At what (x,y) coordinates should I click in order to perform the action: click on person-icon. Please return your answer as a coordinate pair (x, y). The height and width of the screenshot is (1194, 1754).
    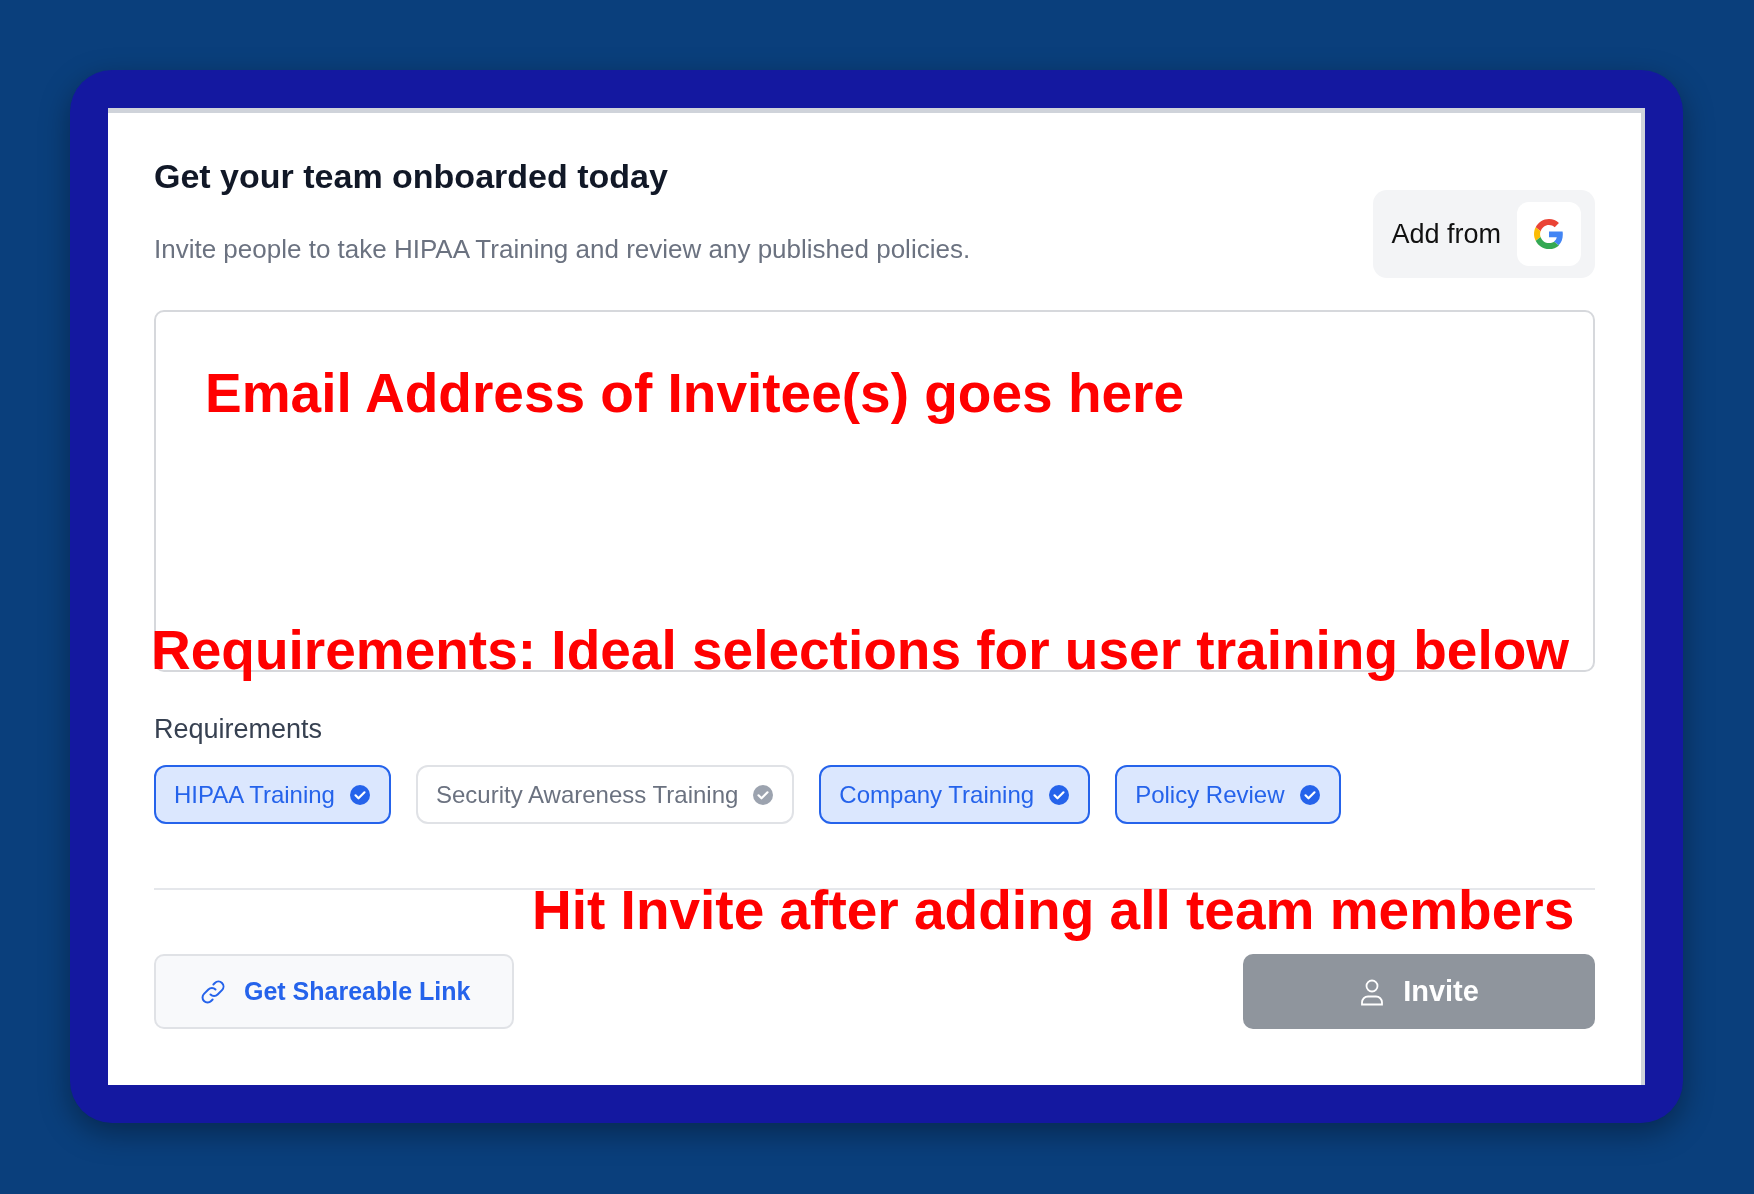
    Looking at the image, I should click on (1372, 991).